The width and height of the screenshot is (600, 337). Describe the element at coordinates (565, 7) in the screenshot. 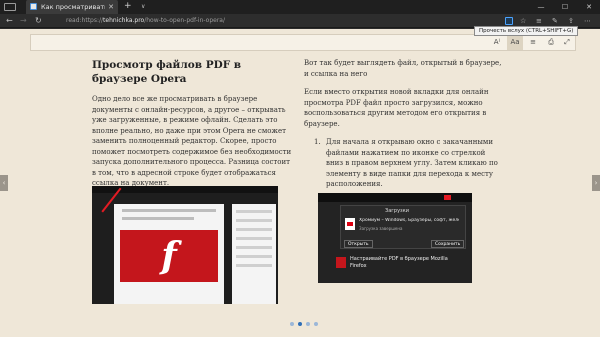

I see `maximize-button: ☐` at that location.